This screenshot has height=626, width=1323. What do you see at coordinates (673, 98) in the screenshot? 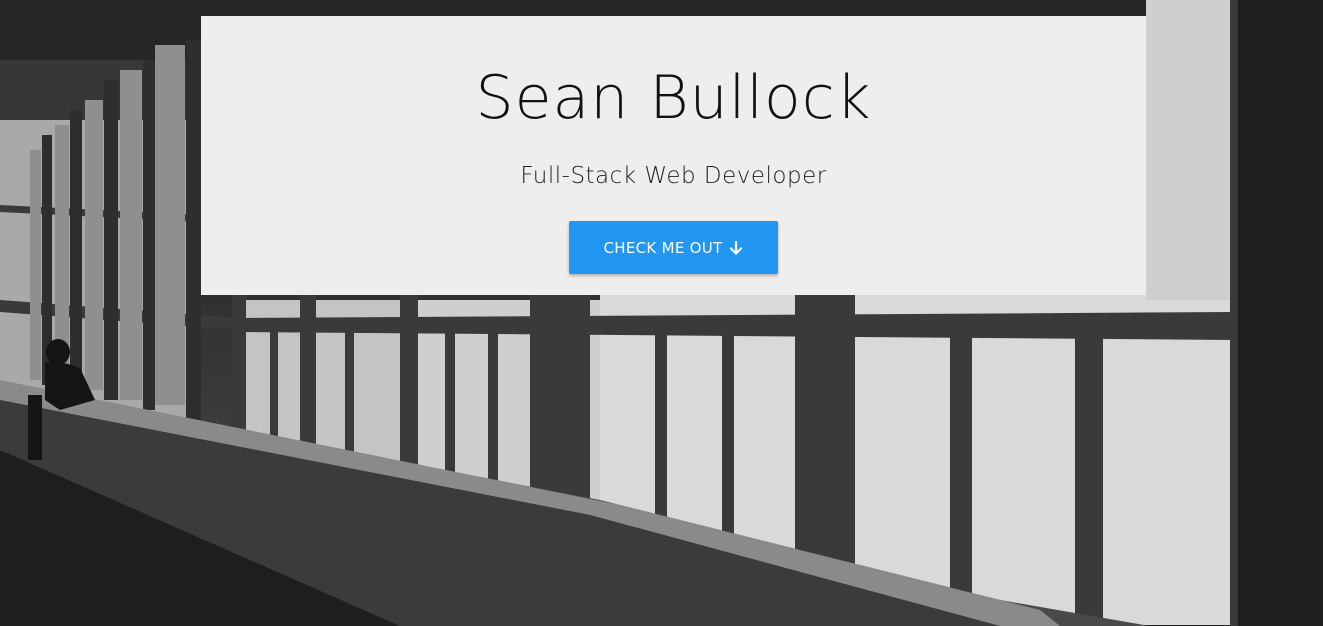
I see `hero-name: Sean Bullock` at bounding box center [673, 98].